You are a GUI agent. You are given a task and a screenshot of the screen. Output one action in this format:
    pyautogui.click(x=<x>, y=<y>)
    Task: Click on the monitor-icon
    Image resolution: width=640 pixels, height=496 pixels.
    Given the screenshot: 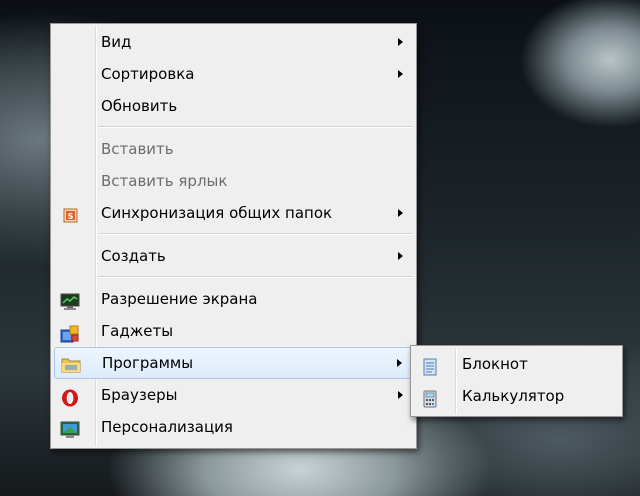 What is the action you would take?
    pyautogui.click(x=70, y=300)
    